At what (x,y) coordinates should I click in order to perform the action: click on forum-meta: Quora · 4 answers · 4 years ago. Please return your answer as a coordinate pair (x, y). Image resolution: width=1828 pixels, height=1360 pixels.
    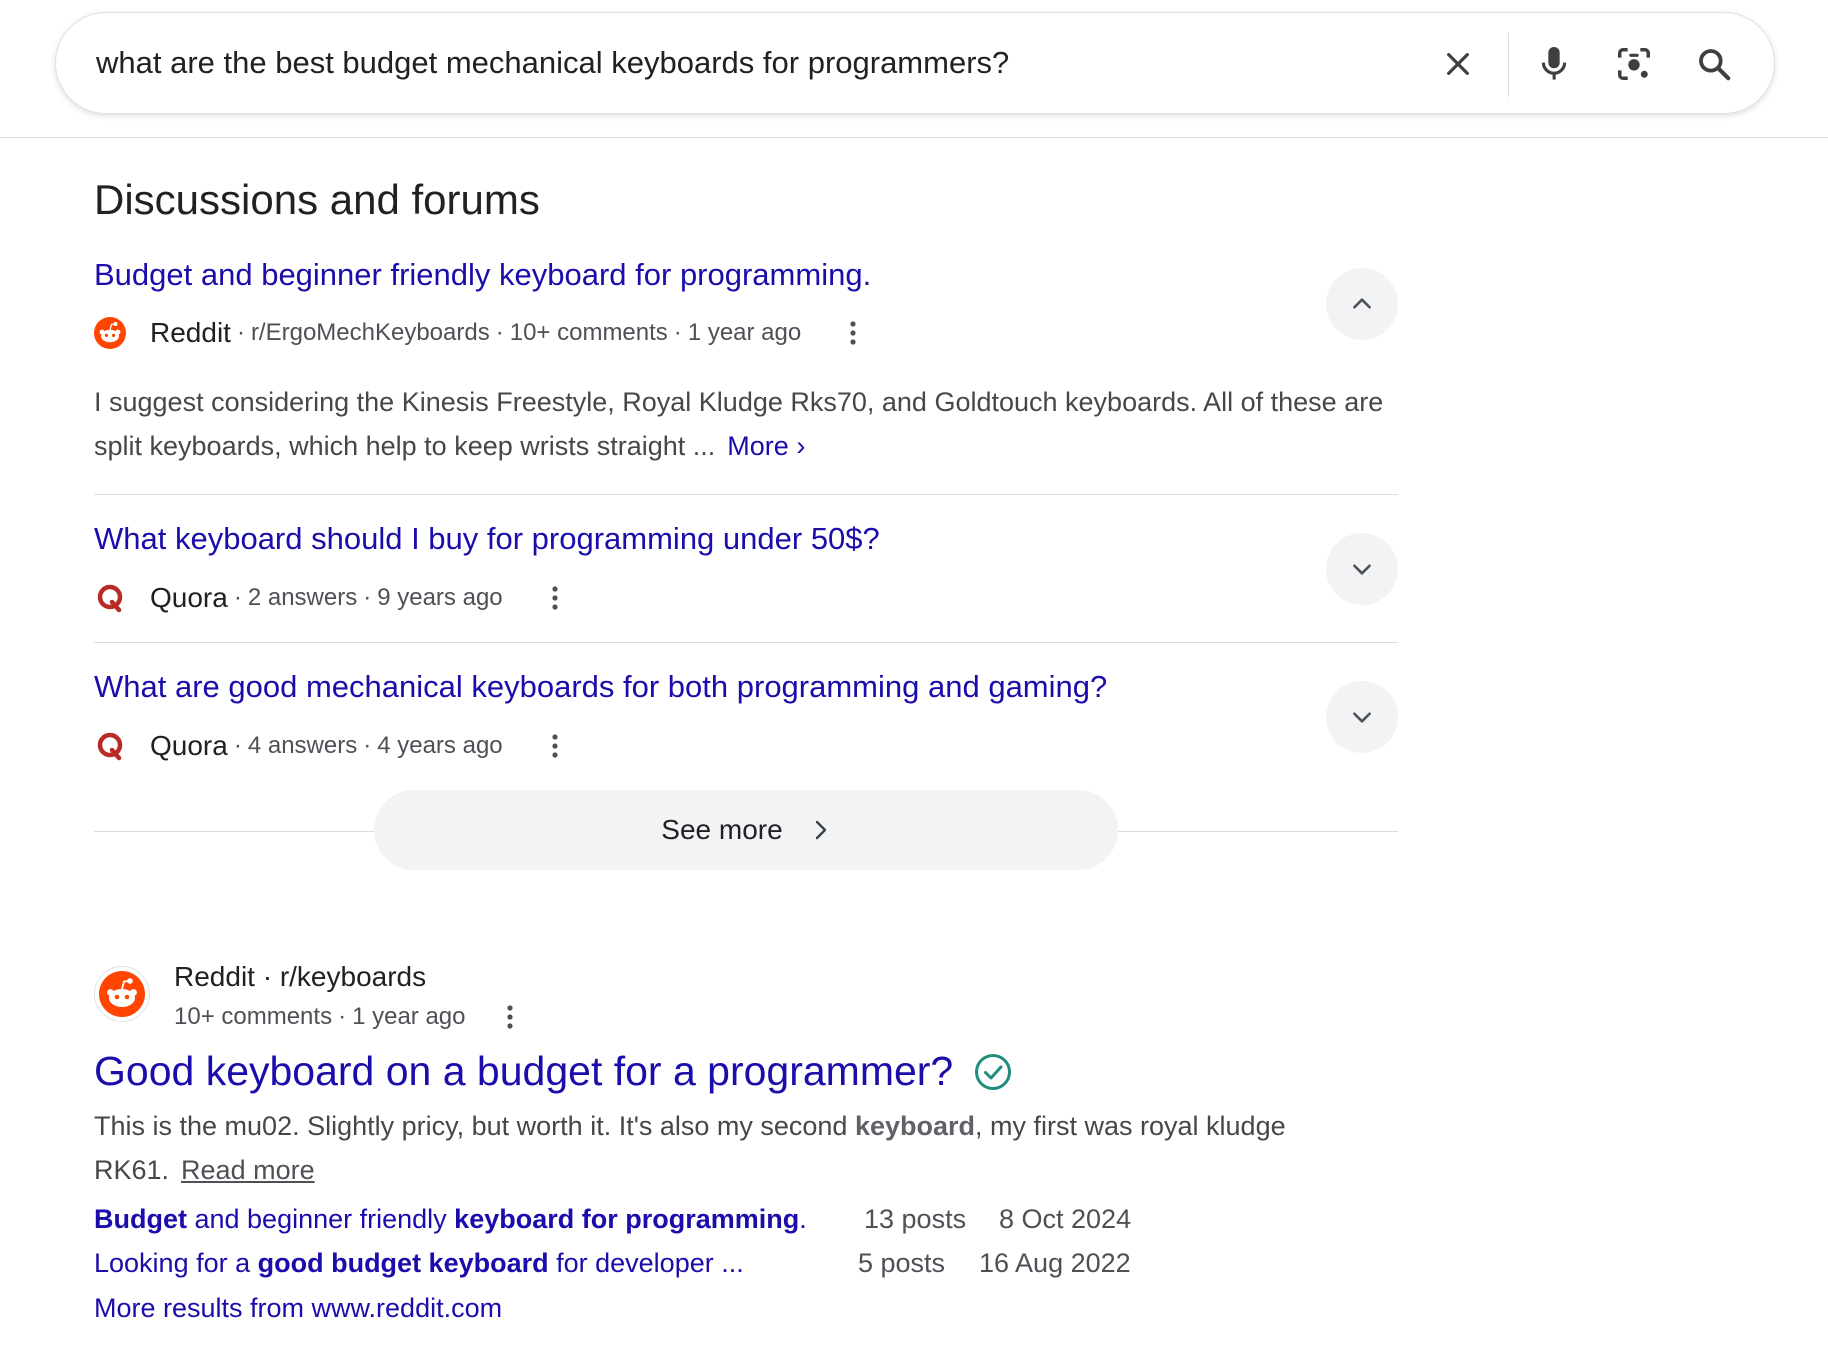
    Looking at the image, I should click on (331, 746).